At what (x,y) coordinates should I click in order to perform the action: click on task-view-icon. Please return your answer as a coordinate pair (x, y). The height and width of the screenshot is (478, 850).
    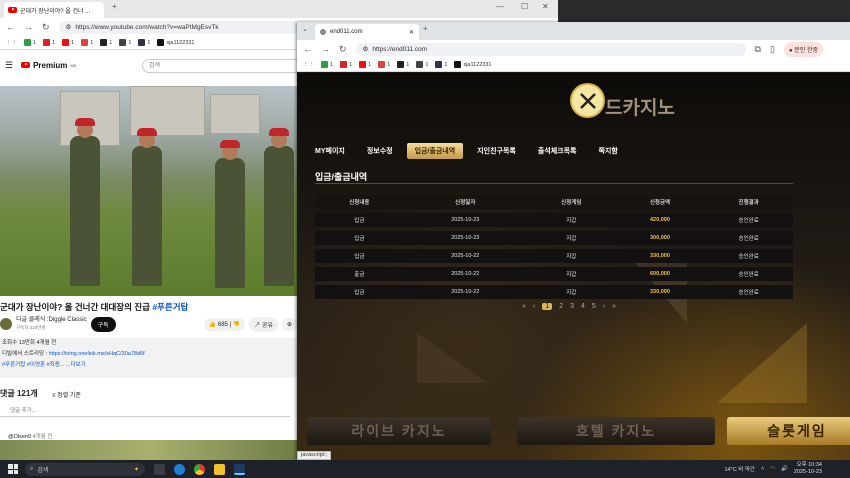
    Looking at the image, I should click on (159, 469).